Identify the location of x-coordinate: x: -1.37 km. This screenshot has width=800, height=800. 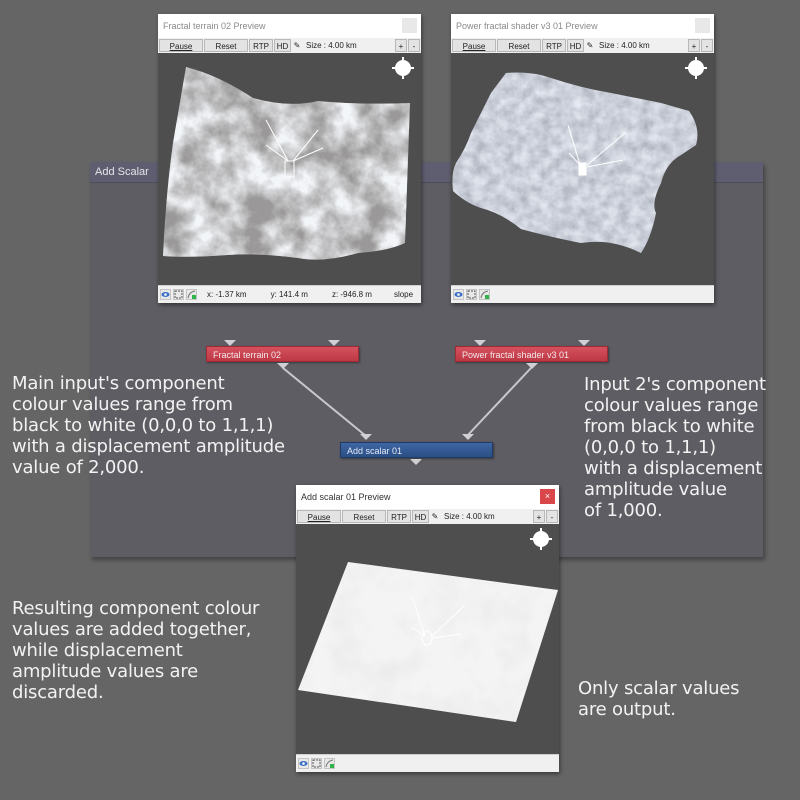
(227, 294).